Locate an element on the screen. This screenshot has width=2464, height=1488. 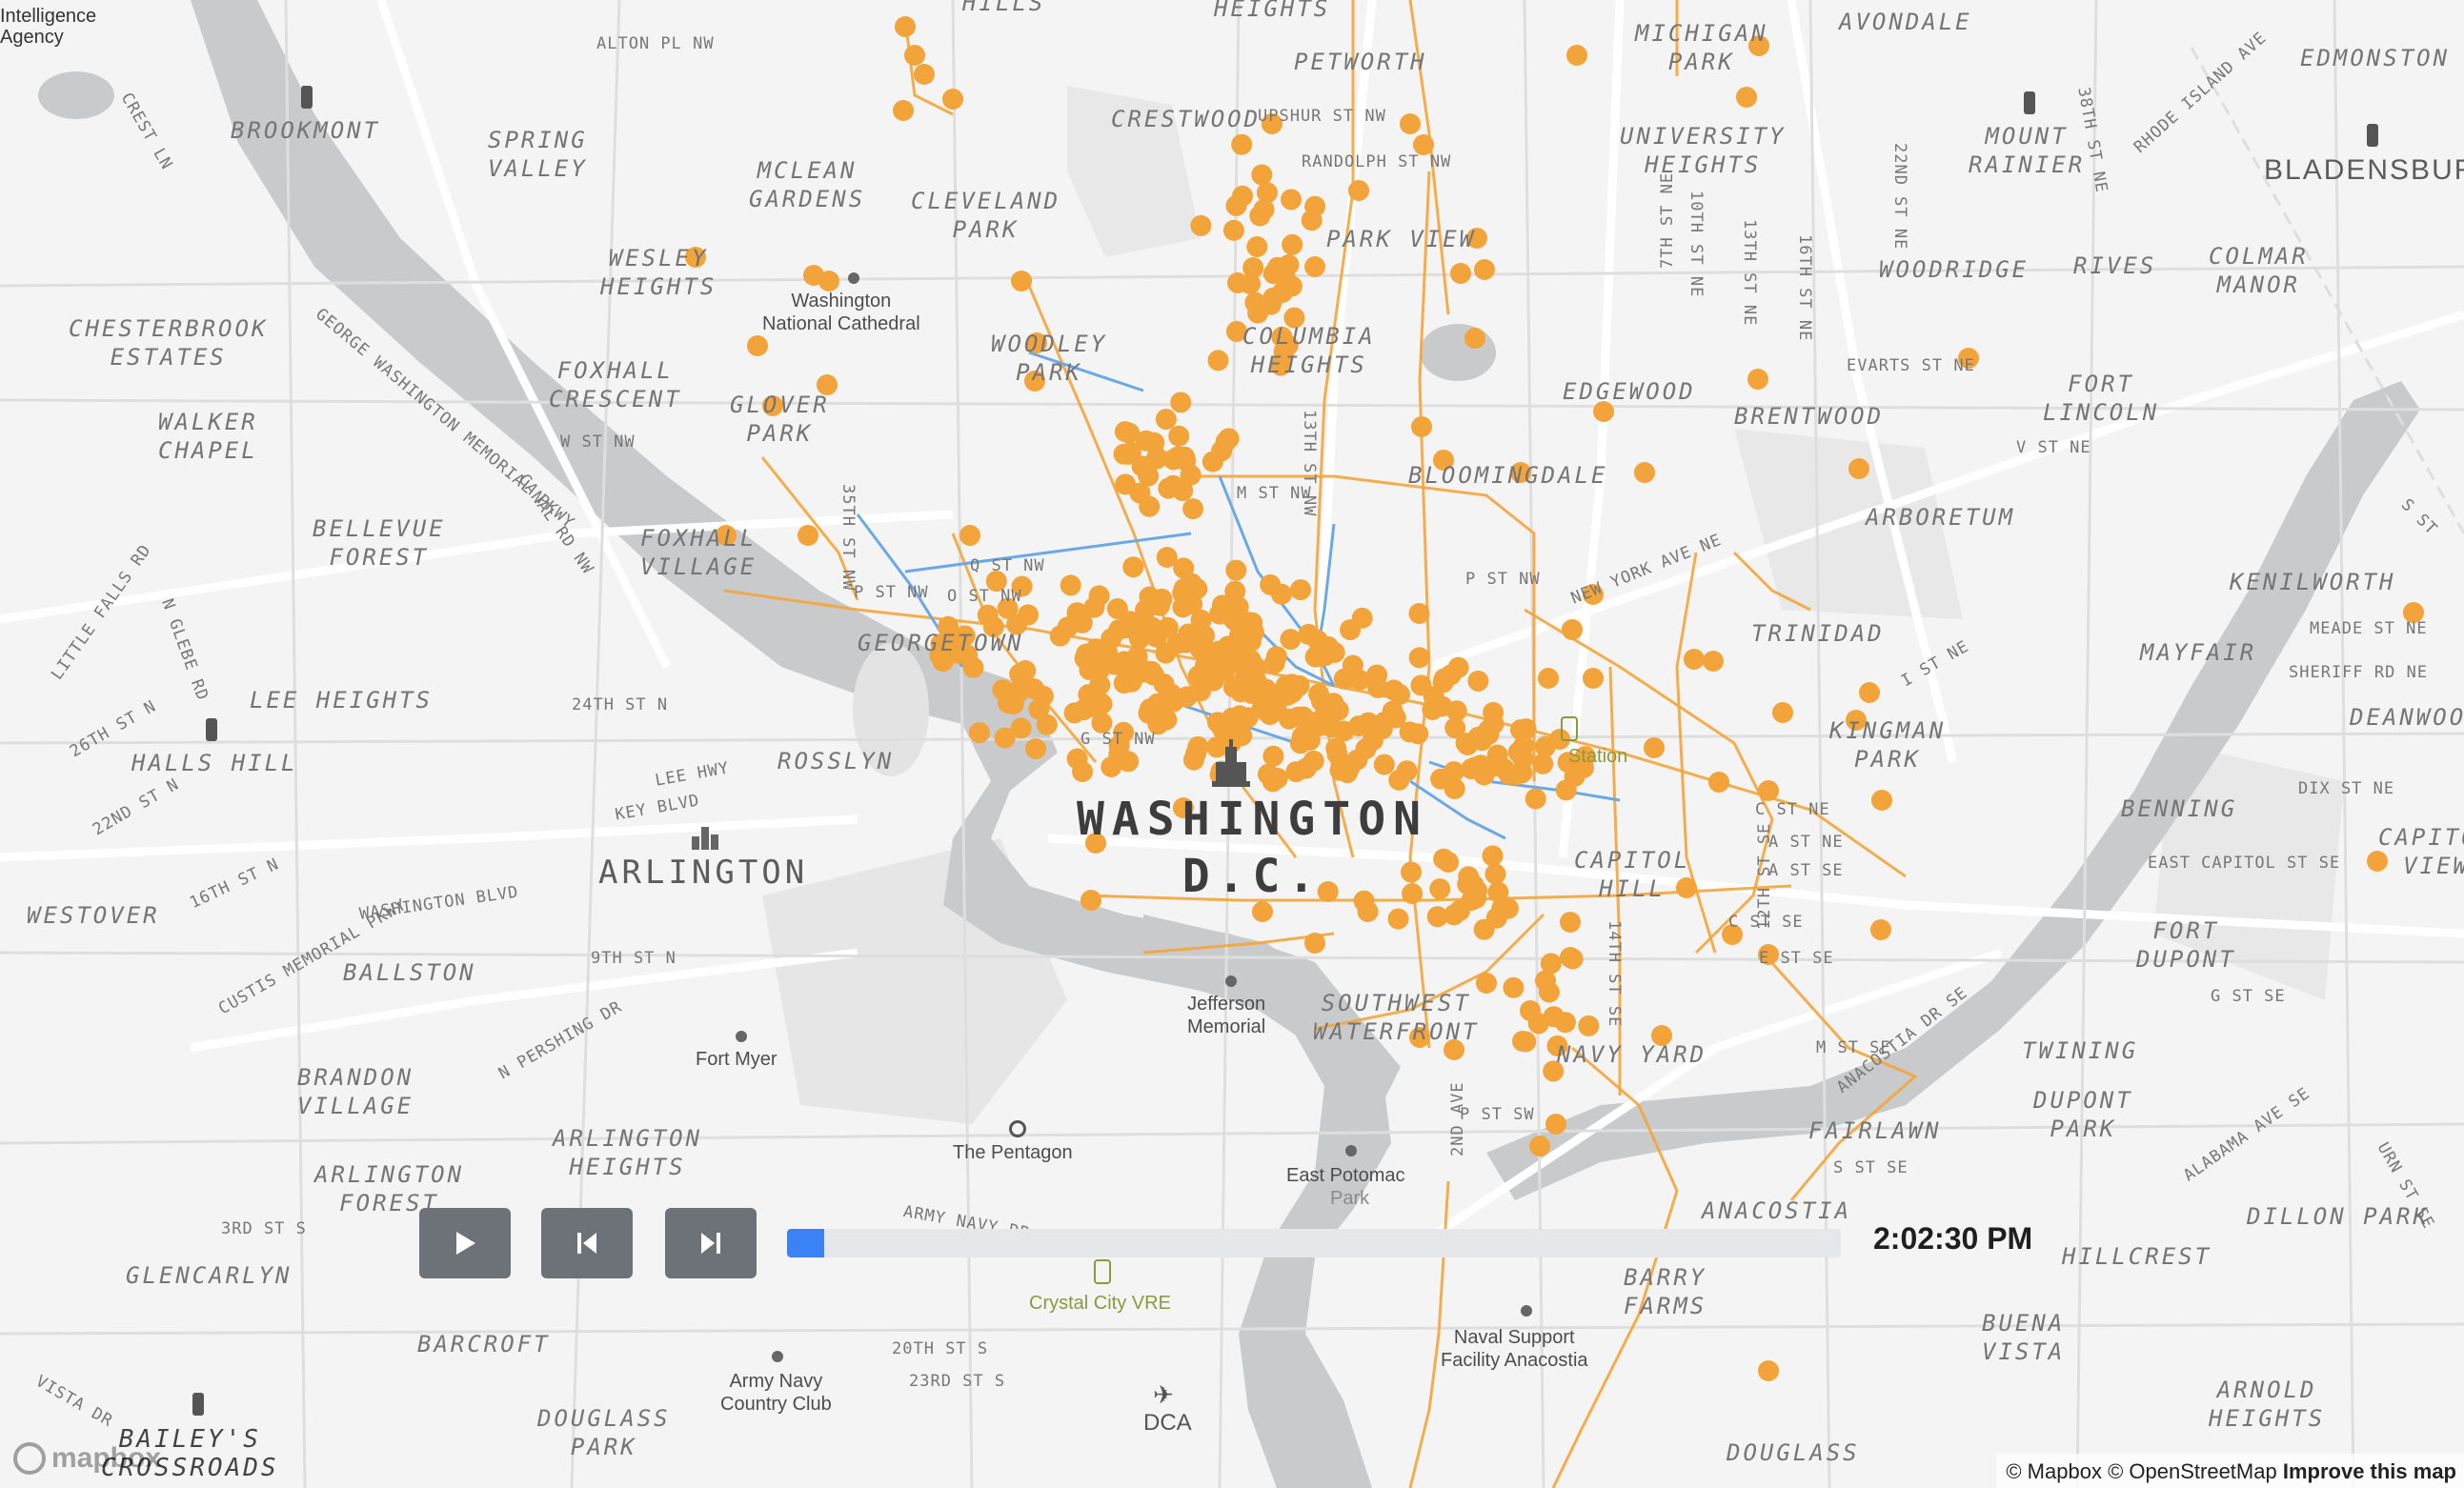
step-forward-button is located at coordinates (711, 1243).